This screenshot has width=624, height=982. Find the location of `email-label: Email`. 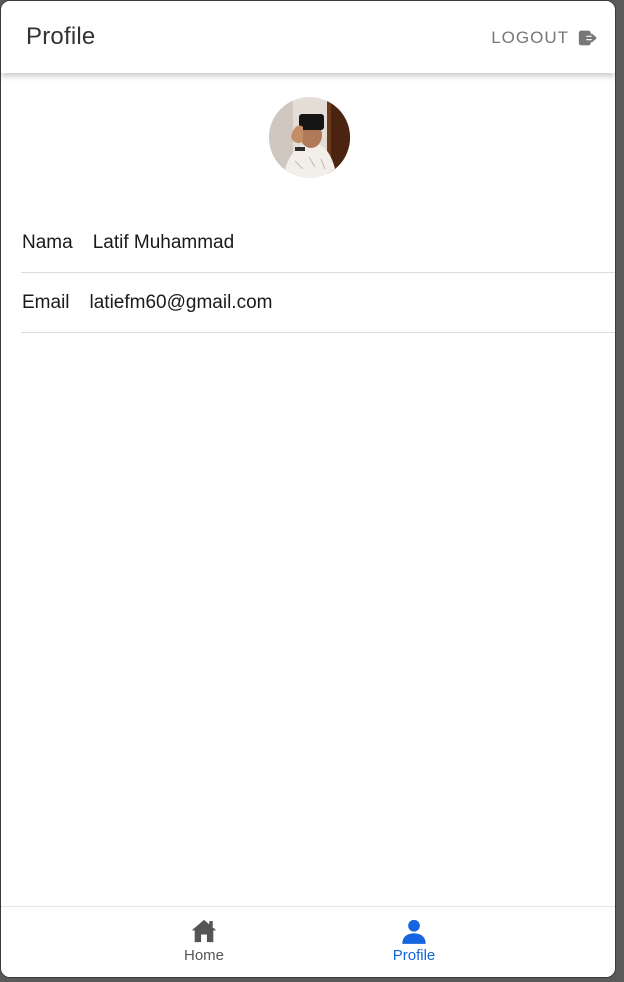

email-label: Email is located at coordinates (46, 302).